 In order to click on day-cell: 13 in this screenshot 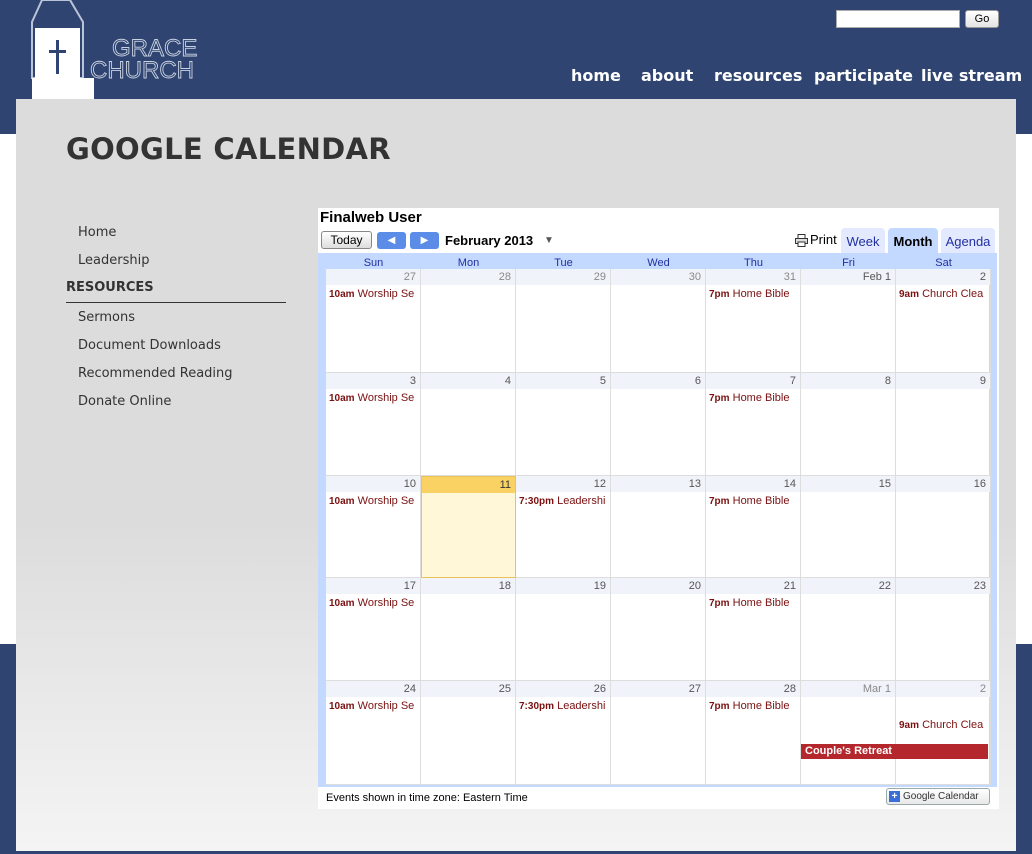, I will do `click(658, 527)`.